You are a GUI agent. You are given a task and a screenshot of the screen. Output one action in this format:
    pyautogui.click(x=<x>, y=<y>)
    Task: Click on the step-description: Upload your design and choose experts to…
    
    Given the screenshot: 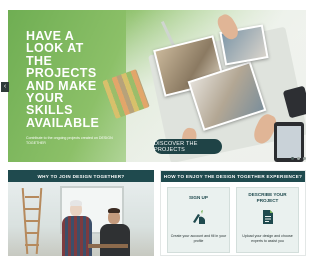 What is the action you would take?
    pyautogui.click(x=267, y=238)
    